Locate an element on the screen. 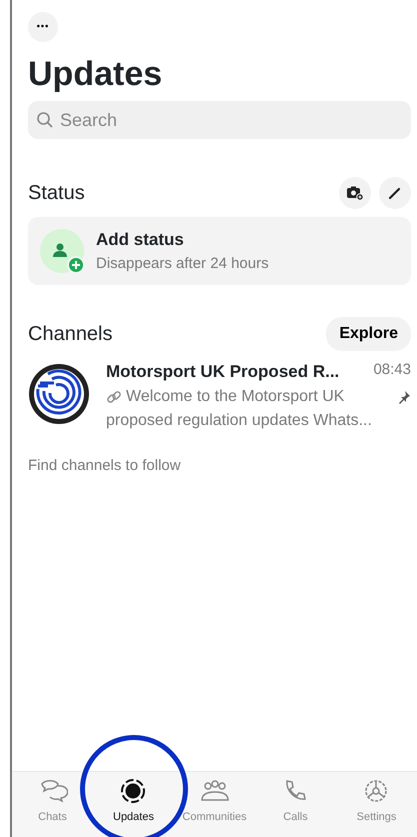 The width and height of the screenshot is (417, 837). add-status-title: Add status is located at coordinates (140, 240).